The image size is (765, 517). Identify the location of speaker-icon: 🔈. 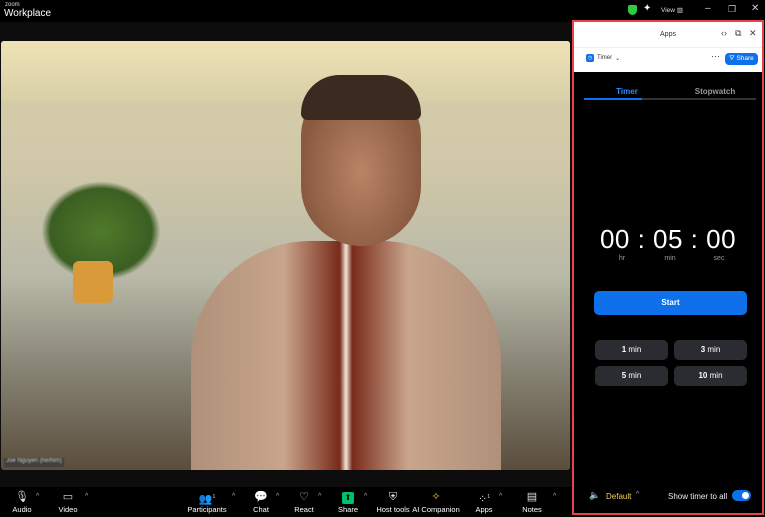
(595, 495).